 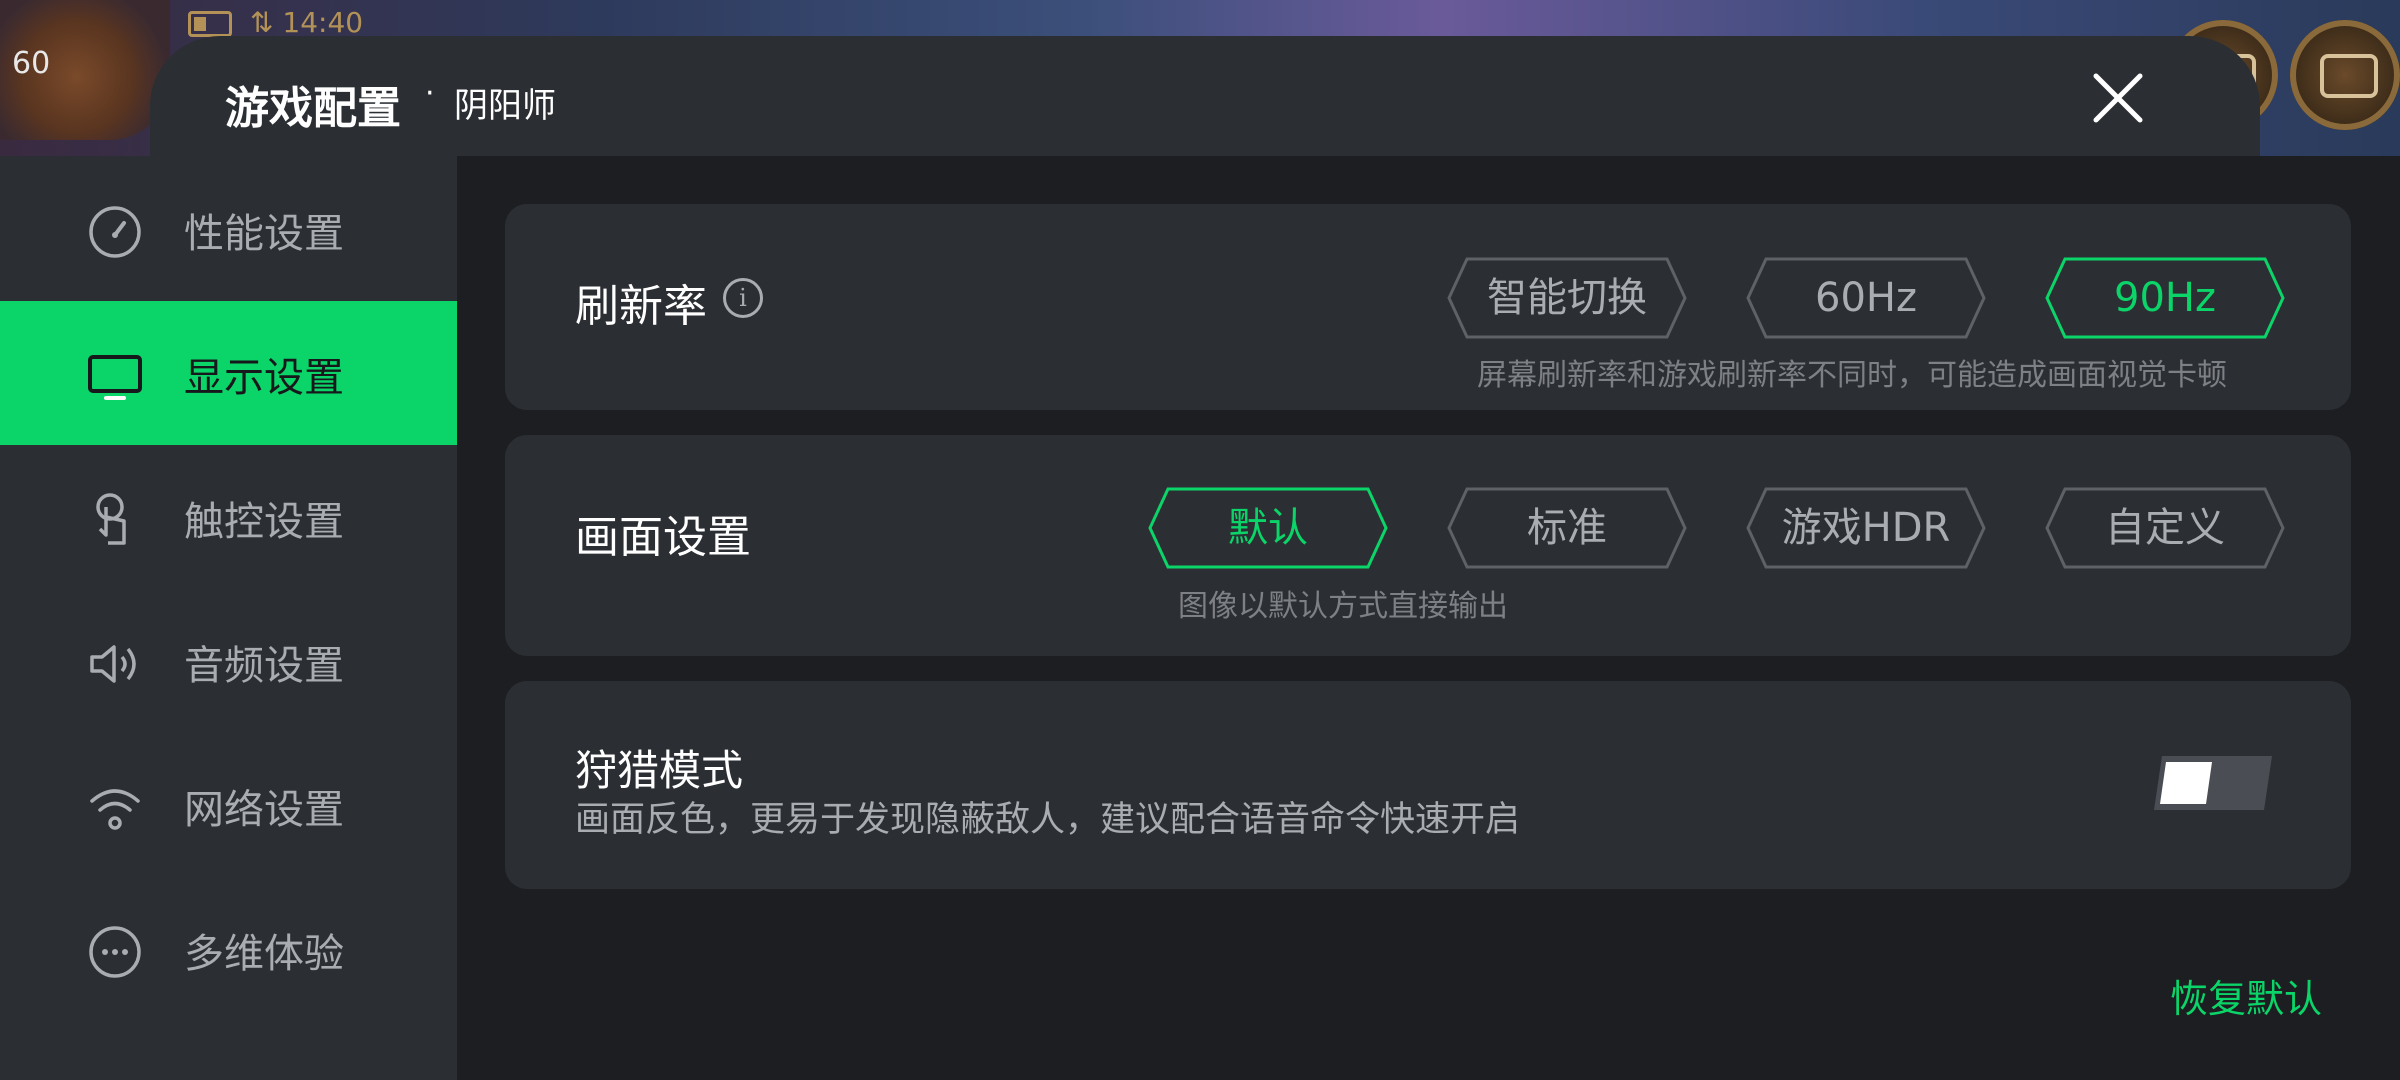 I want to click on sidebar-item-experience: 多维体验, so click(x=228, y=949).